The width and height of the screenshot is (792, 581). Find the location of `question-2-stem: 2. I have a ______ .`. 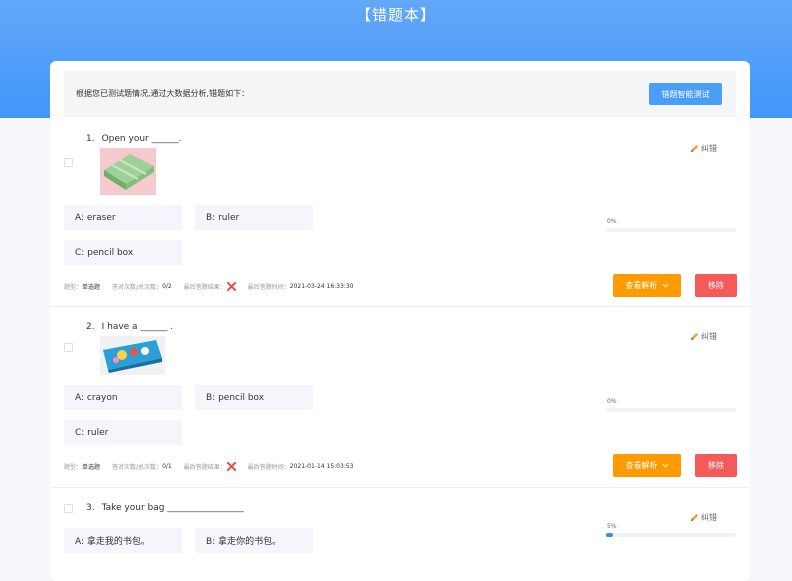

question-2-stem: 2. I have a ______ . is located at coordinates (129, 327).